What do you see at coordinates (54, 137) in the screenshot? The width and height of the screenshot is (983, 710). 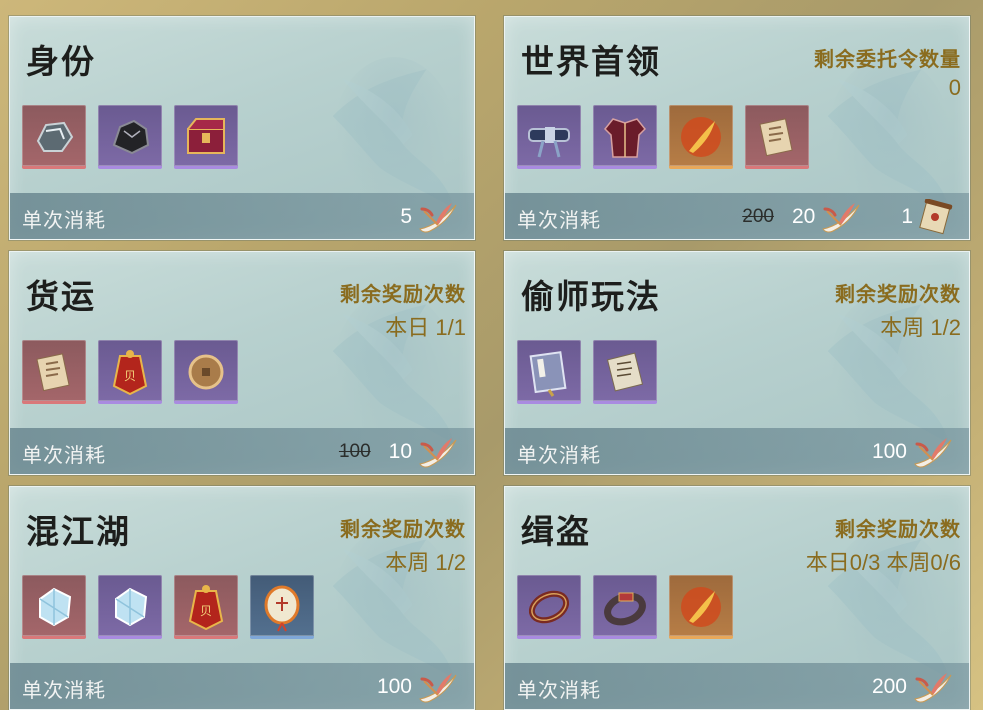 I see `ore-item-icon` at bounding box center [54, 137].